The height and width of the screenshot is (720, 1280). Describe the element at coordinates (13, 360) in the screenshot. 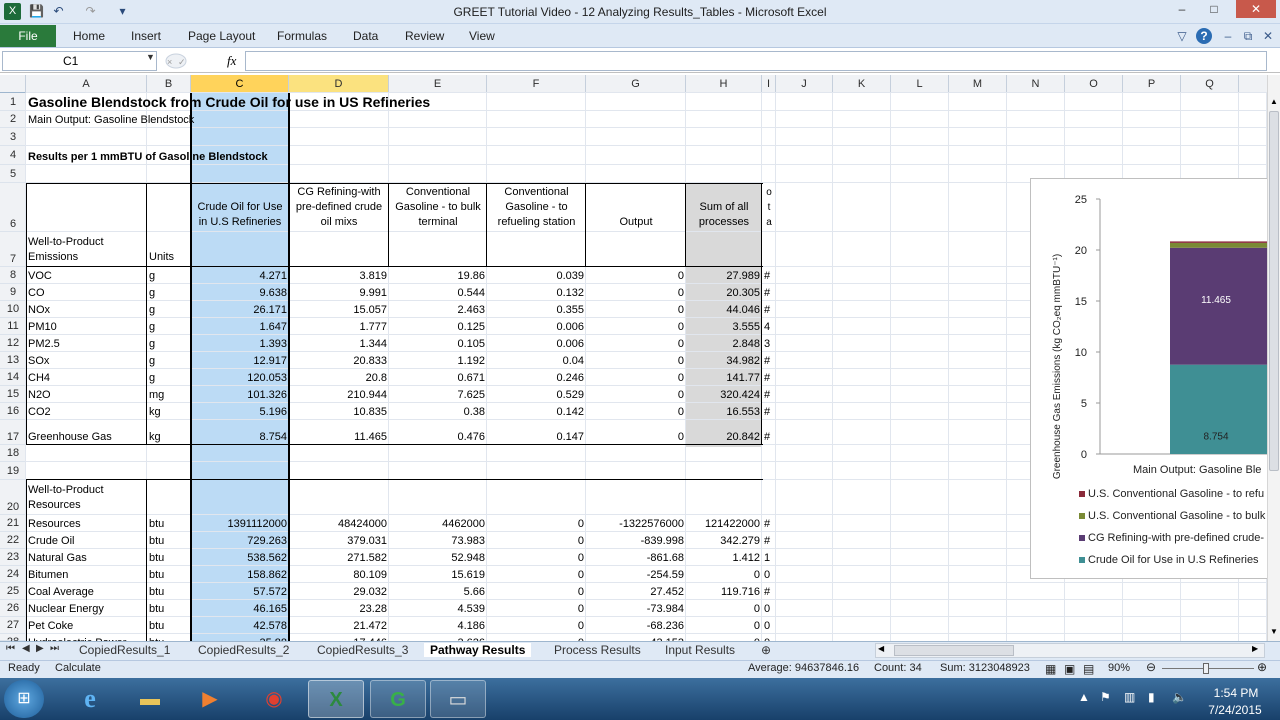

I see `row-header-13: 13` at that location.